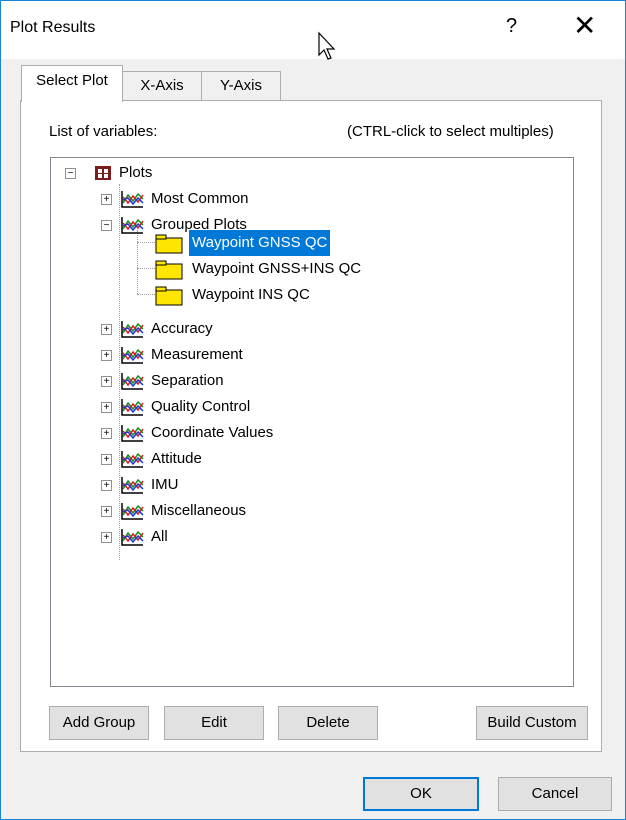  Describe the element at coordinates (199, 510) in the screenshot. I see `tree-node-label: Miscellaneous` at that location.